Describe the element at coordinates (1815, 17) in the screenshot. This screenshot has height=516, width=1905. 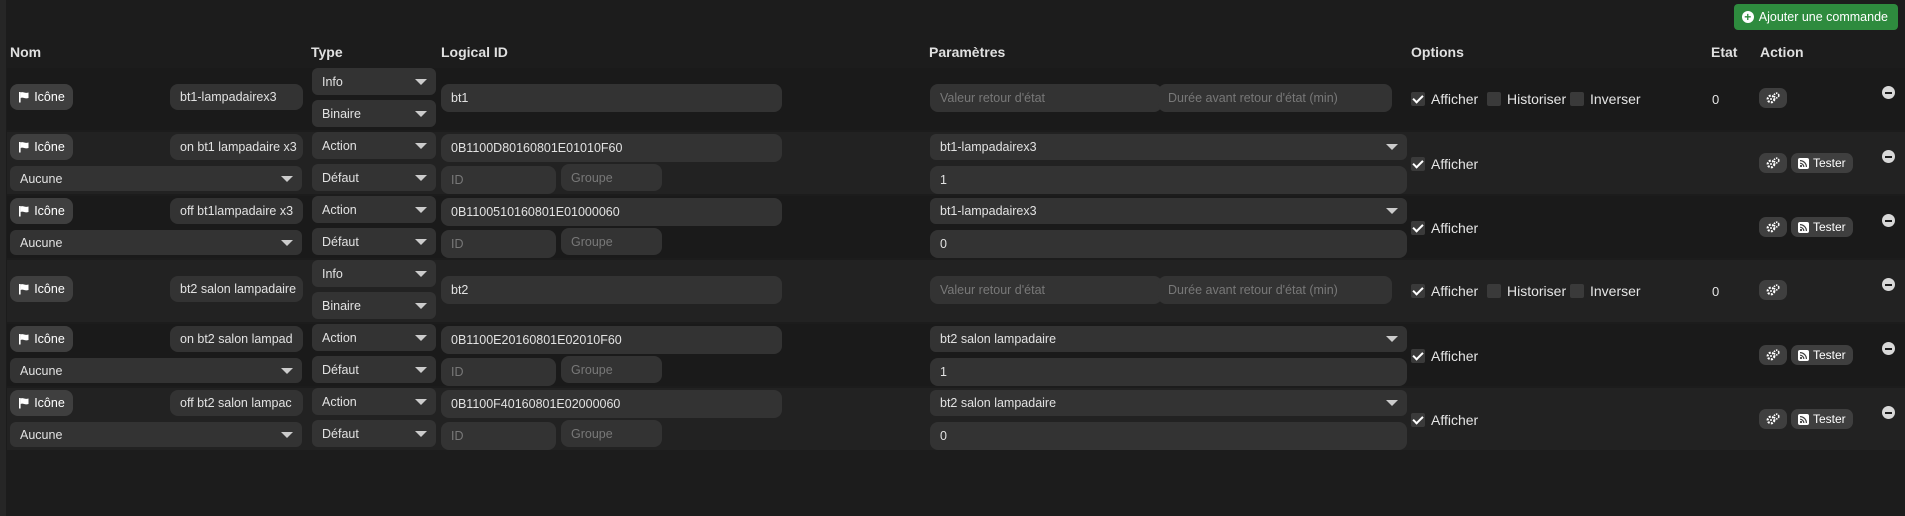
I see `add-command-button: + Ajouter une commande` at that location.